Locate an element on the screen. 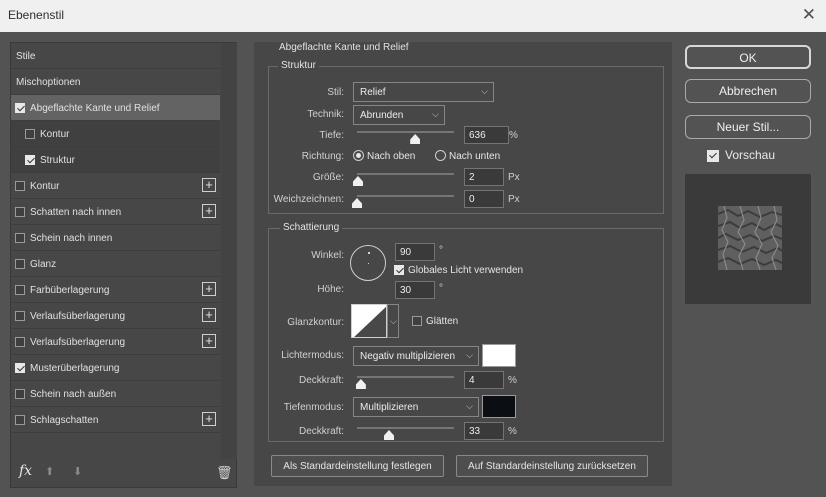  deckkraft1-input: 4 is located at coordinates (484, 380).